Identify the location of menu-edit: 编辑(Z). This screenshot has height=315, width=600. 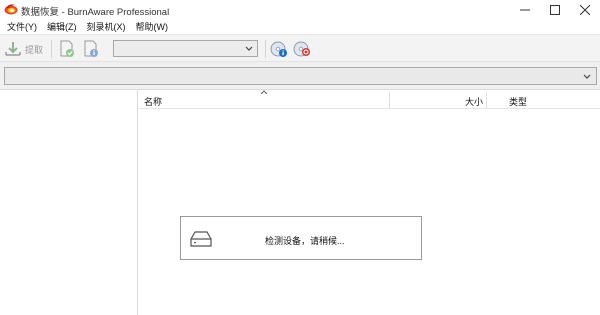
(62, 26).